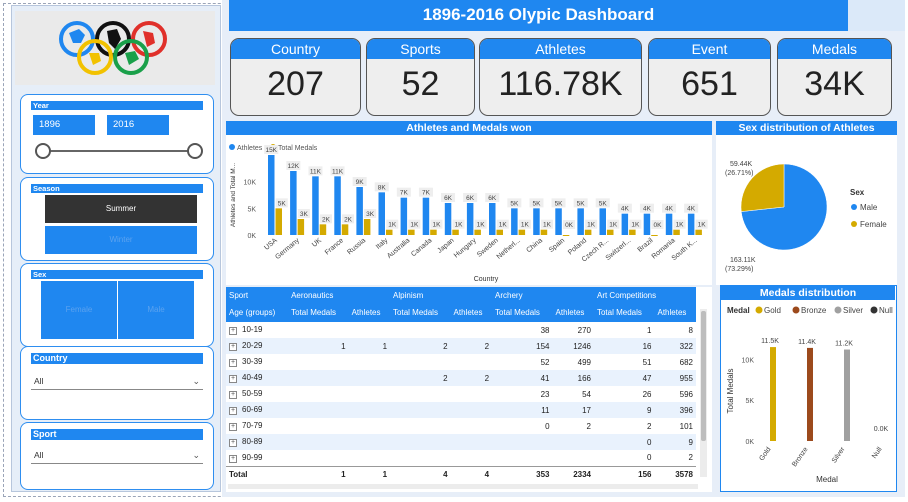  Describe the element at coordinates (461, 442) in the screenshot. I see `table-row: +80-89 0 9` at that location.